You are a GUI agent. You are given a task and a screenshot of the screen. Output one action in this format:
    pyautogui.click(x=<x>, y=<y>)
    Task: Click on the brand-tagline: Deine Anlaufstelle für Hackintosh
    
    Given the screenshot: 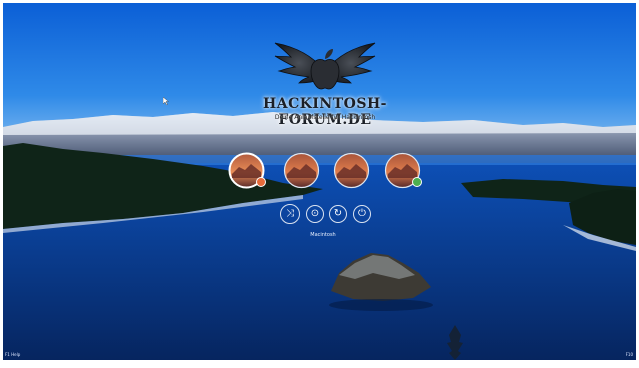 What is the action you would take?
    pyautogui.click(x=325, y=117)
    